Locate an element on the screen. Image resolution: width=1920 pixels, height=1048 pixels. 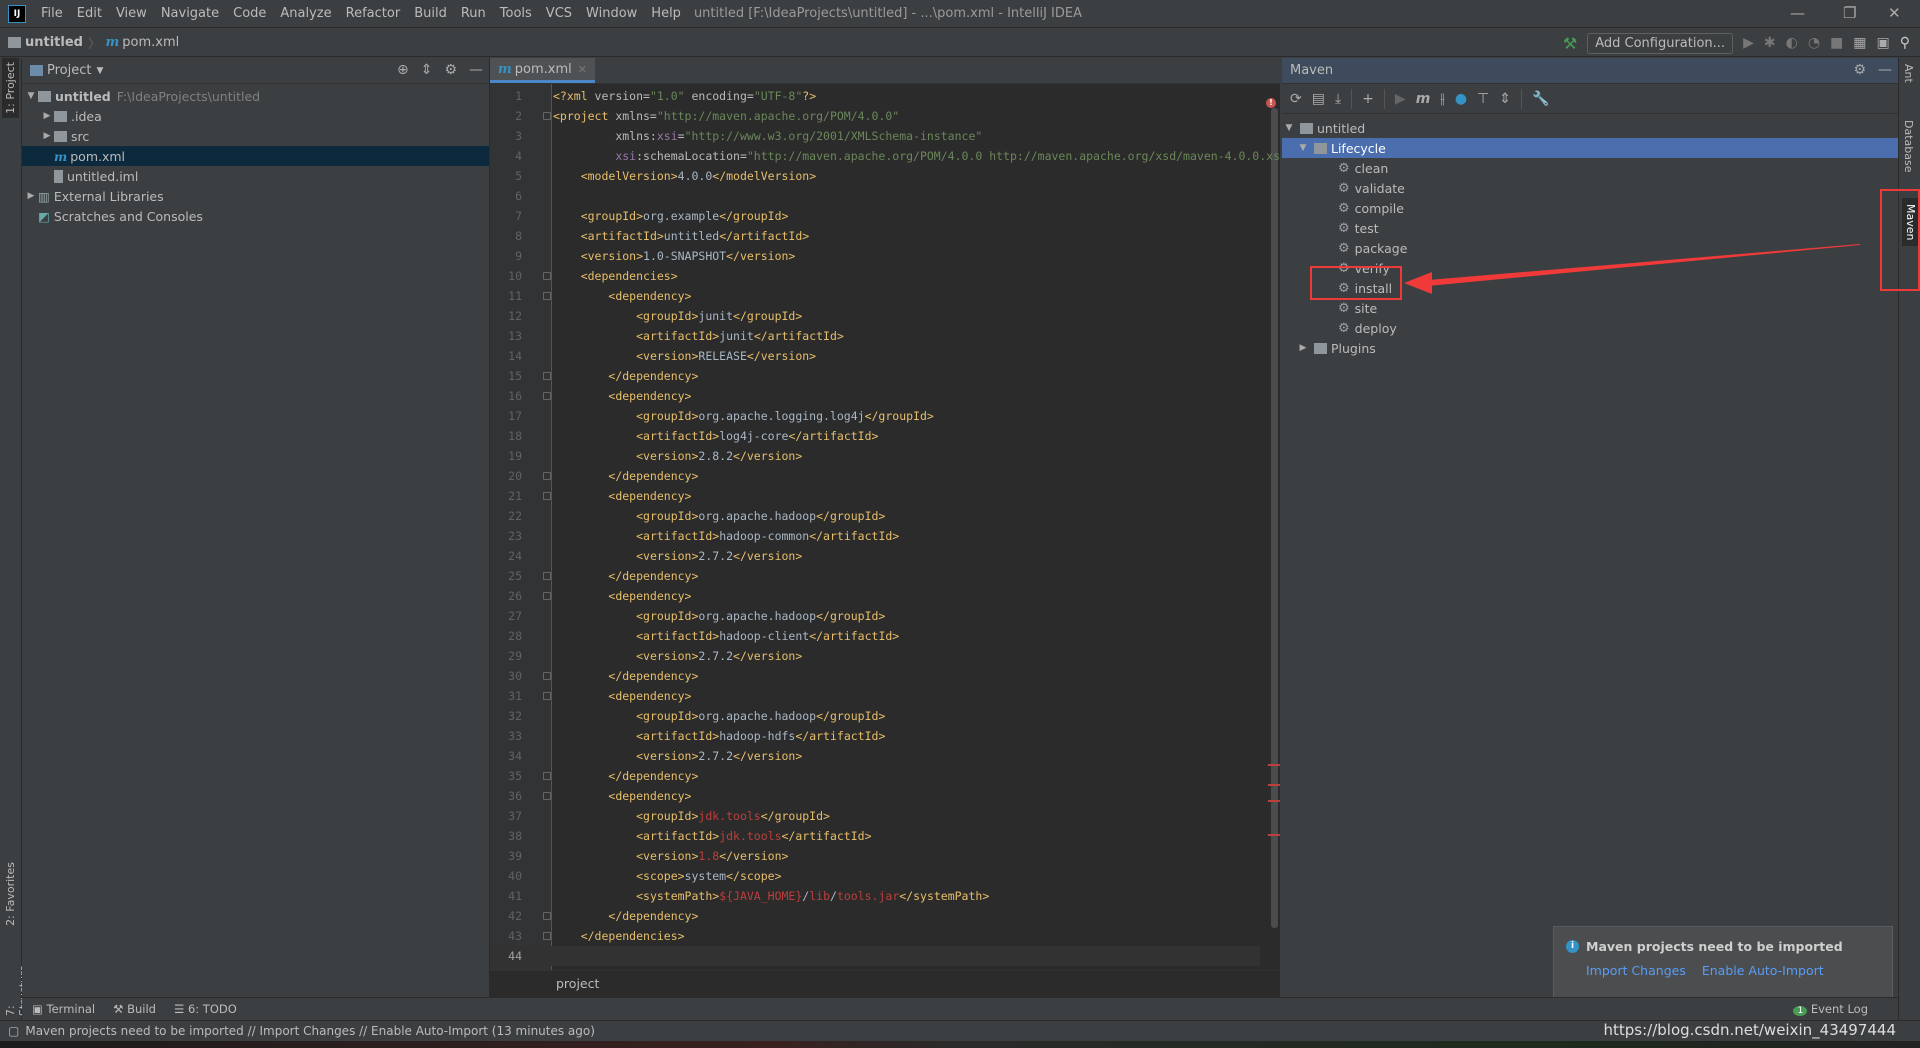
build-hammer-icon: ⚒ is located at coordinates (1570, 43).